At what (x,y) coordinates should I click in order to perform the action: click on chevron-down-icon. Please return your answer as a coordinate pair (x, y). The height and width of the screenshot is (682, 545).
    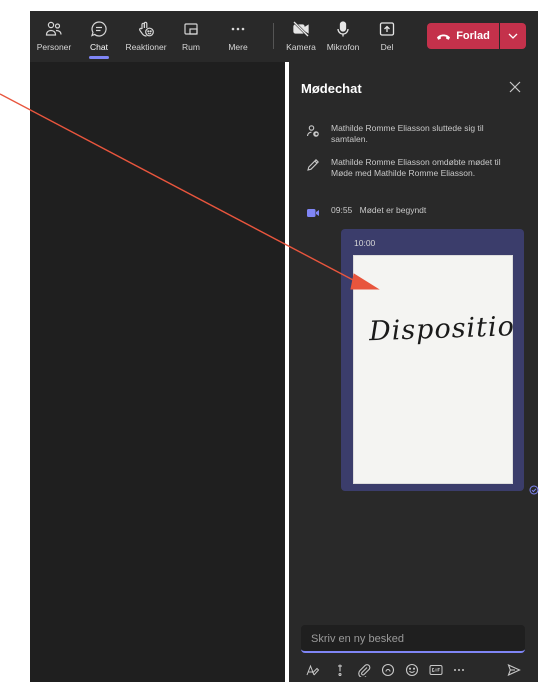
    Looking at the image, I should click on (513, 36).